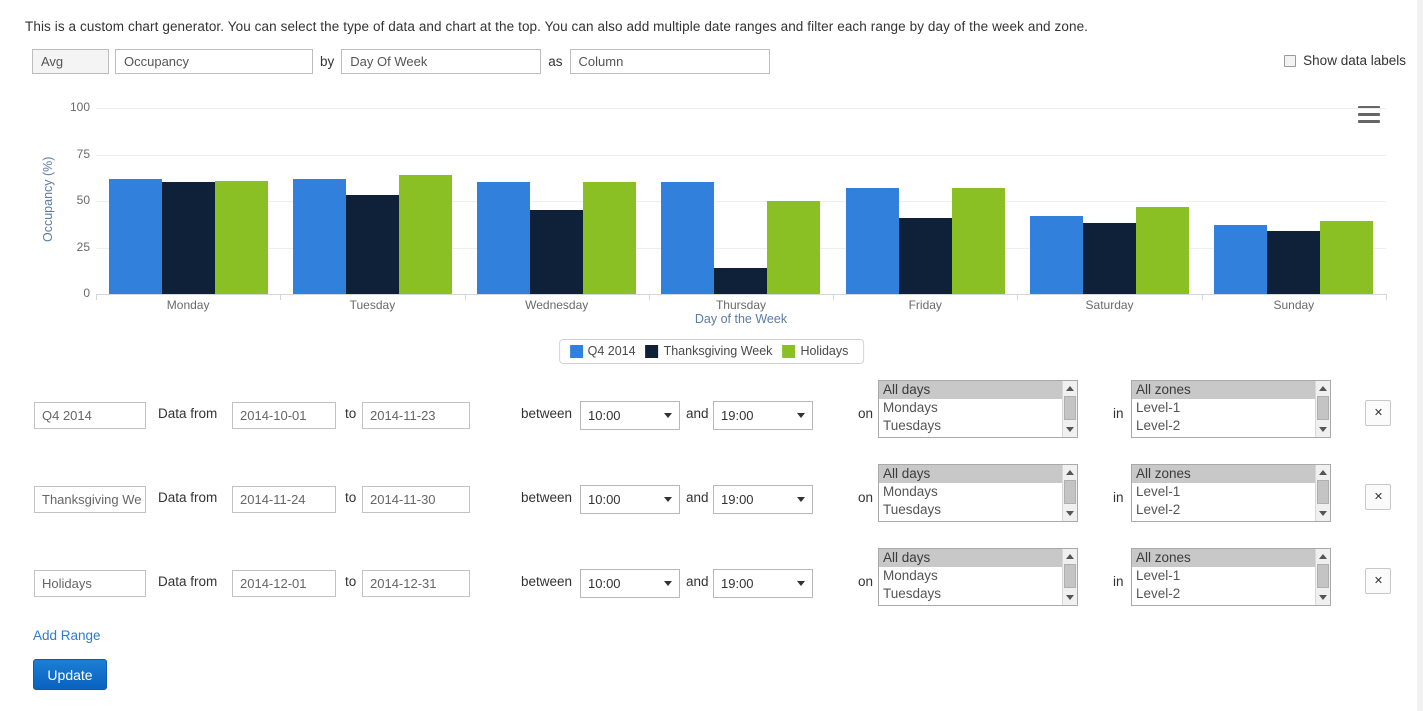 This screenshot has height=711, width=1423. I want to click on checkbox-icon, so click(1290, 60).